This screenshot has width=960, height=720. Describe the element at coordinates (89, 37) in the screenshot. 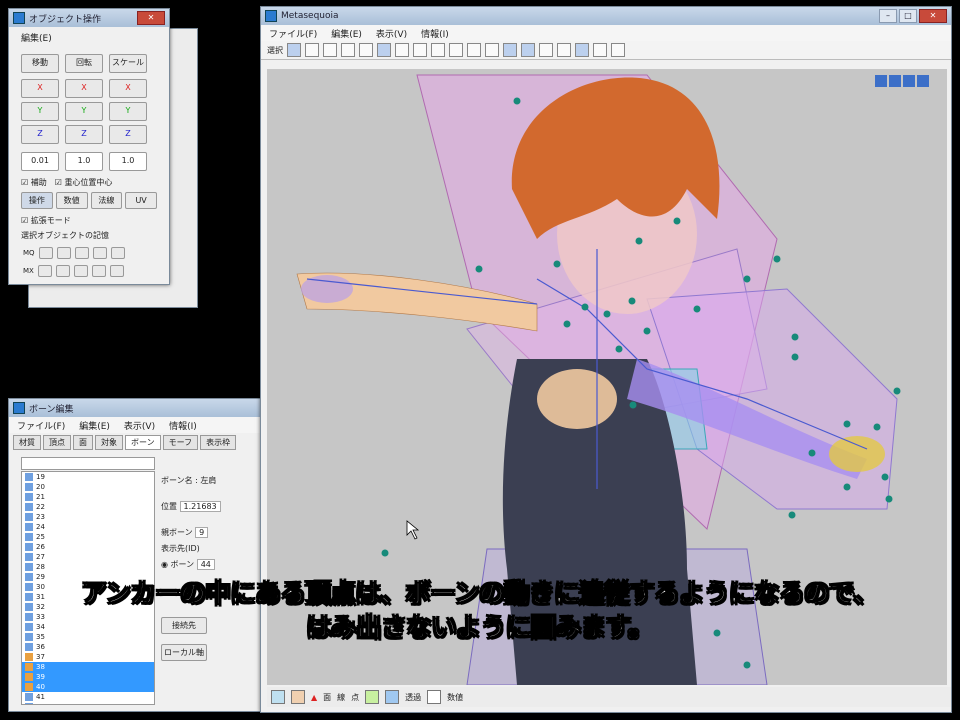

I see `object-window-menu: 編集(E)` at that location.